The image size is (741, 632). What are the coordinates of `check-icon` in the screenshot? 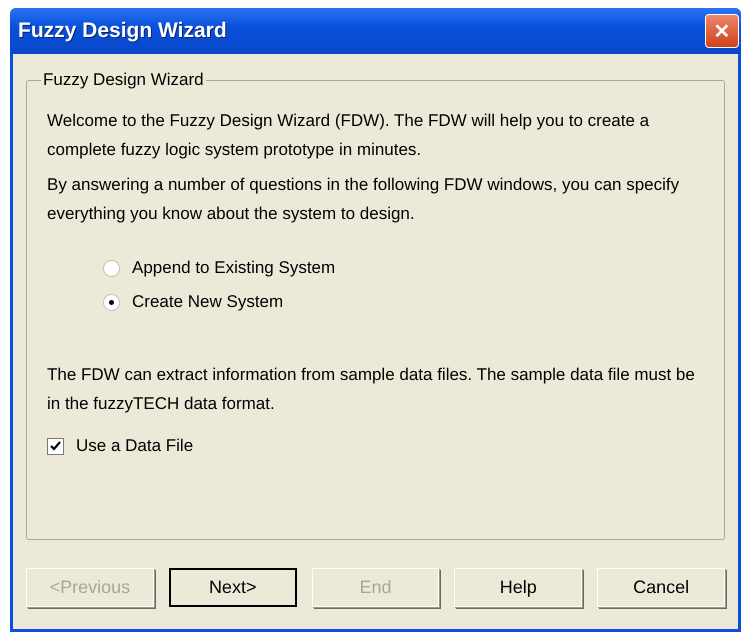 It's located at (55, 446).